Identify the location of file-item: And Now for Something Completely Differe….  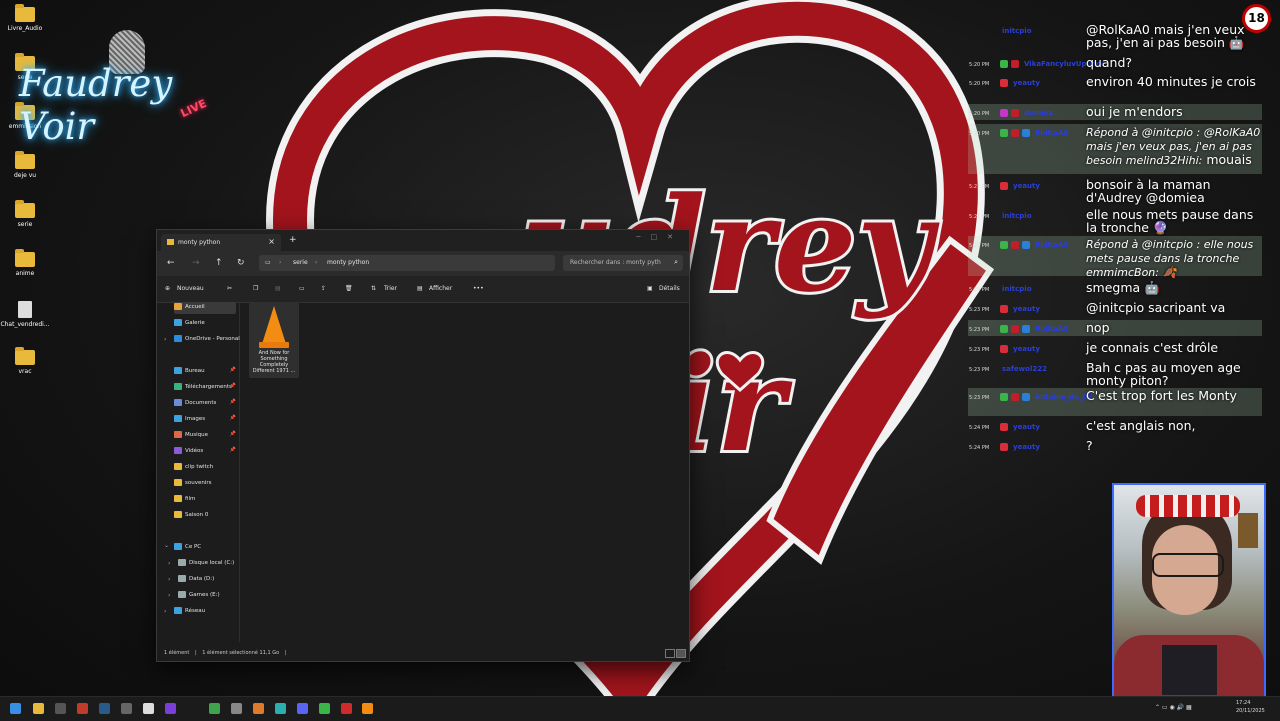
(274, 340).